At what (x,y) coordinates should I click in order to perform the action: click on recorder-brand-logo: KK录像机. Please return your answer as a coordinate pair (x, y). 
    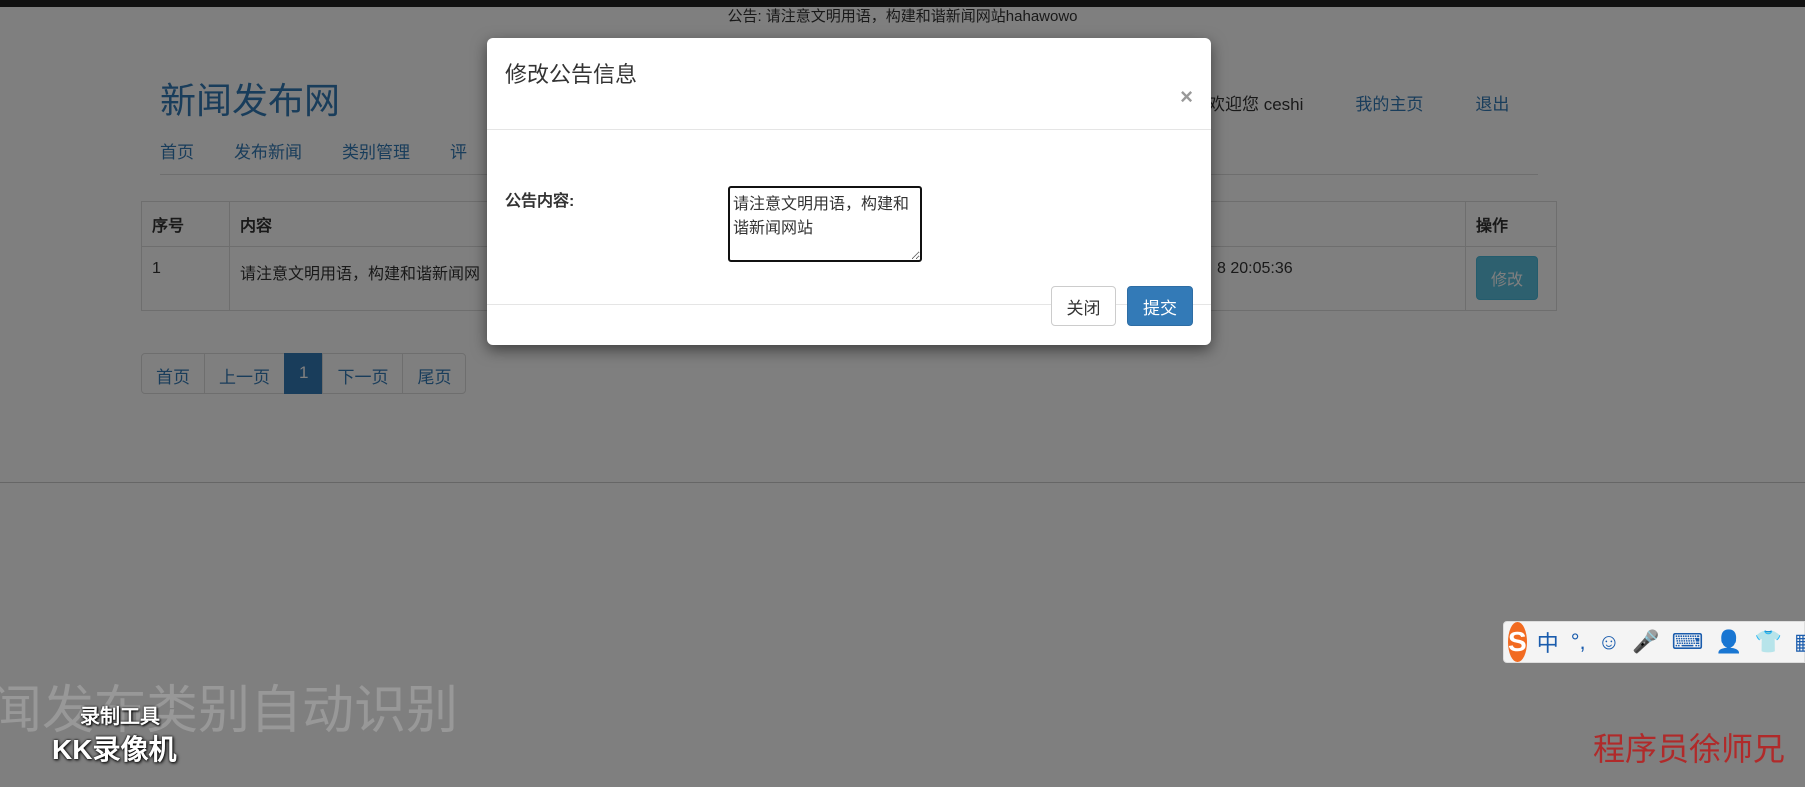
    Looking at the image, I should click on (114, 749).